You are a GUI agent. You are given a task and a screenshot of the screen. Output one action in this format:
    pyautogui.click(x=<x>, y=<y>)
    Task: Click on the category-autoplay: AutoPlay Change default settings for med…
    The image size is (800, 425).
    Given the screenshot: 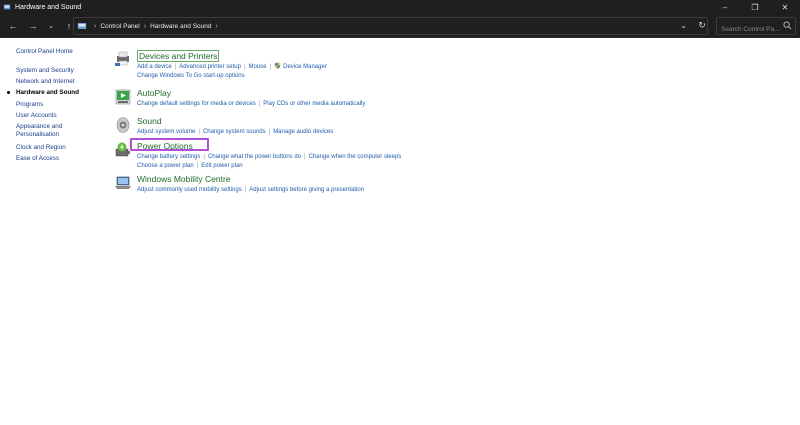 What is the action you would take?
    pyautogui.click(x=394, y=102)
    